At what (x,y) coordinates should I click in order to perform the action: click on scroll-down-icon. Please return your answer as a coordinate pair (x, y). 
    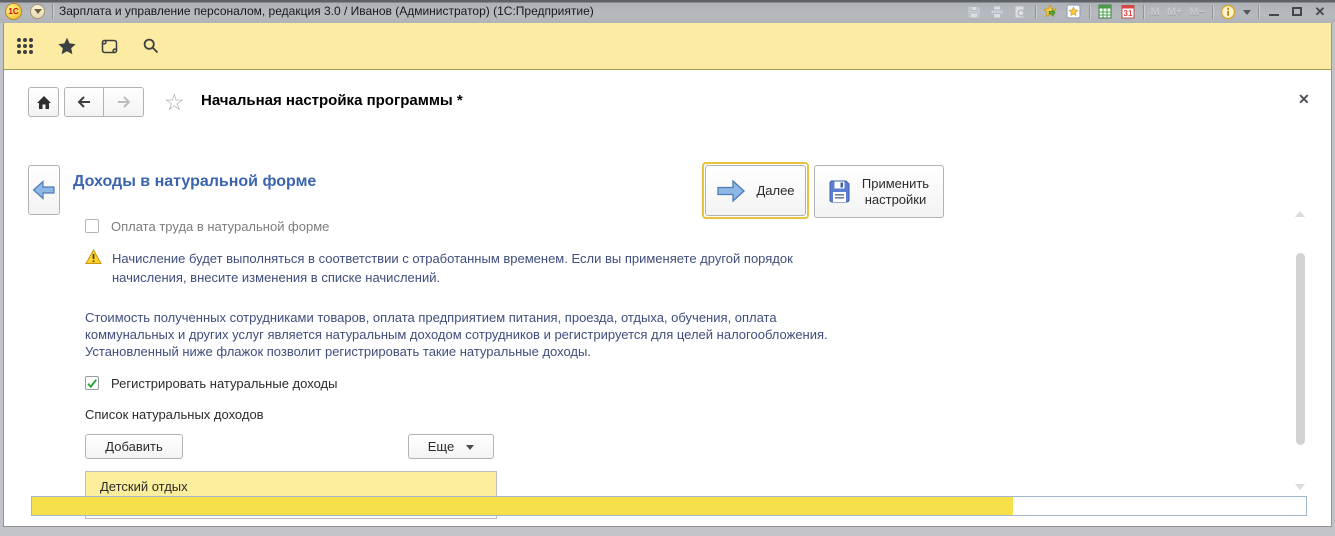
    Looking at the image, I should click on (1300, 489).